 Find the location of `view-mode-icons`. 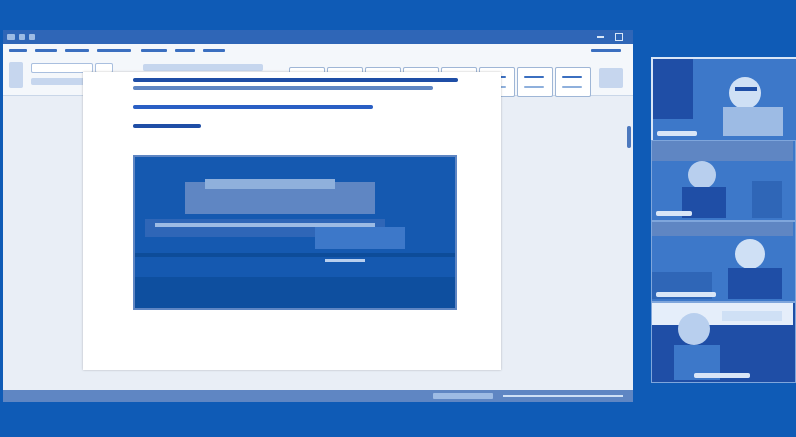

view-mode-icons is located at coordinates (463, 396).